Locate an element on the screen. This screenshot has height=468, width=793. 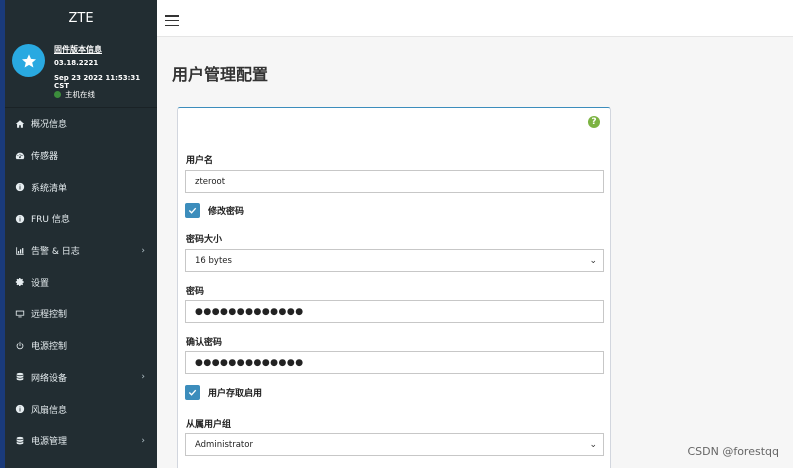
sidebar-item-fru-info: FRU 信息 is located at coordinates (81, 219).